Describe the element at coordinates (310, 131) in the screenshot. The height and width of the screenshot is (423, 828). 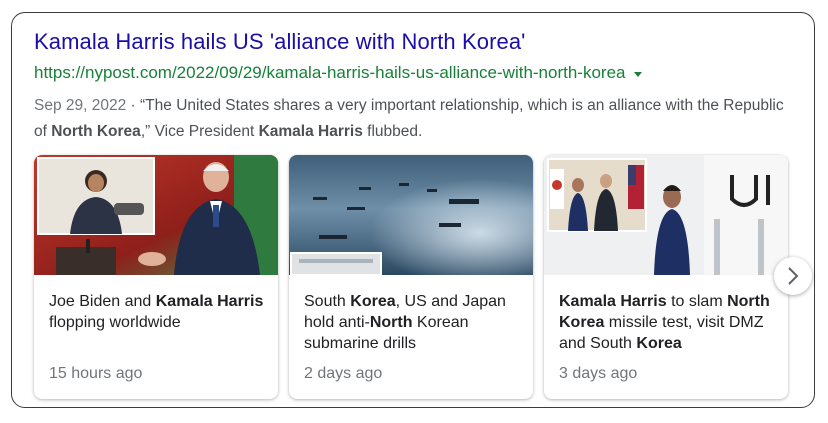
I see `snippet-part-3: Kamala Harris` at that location.